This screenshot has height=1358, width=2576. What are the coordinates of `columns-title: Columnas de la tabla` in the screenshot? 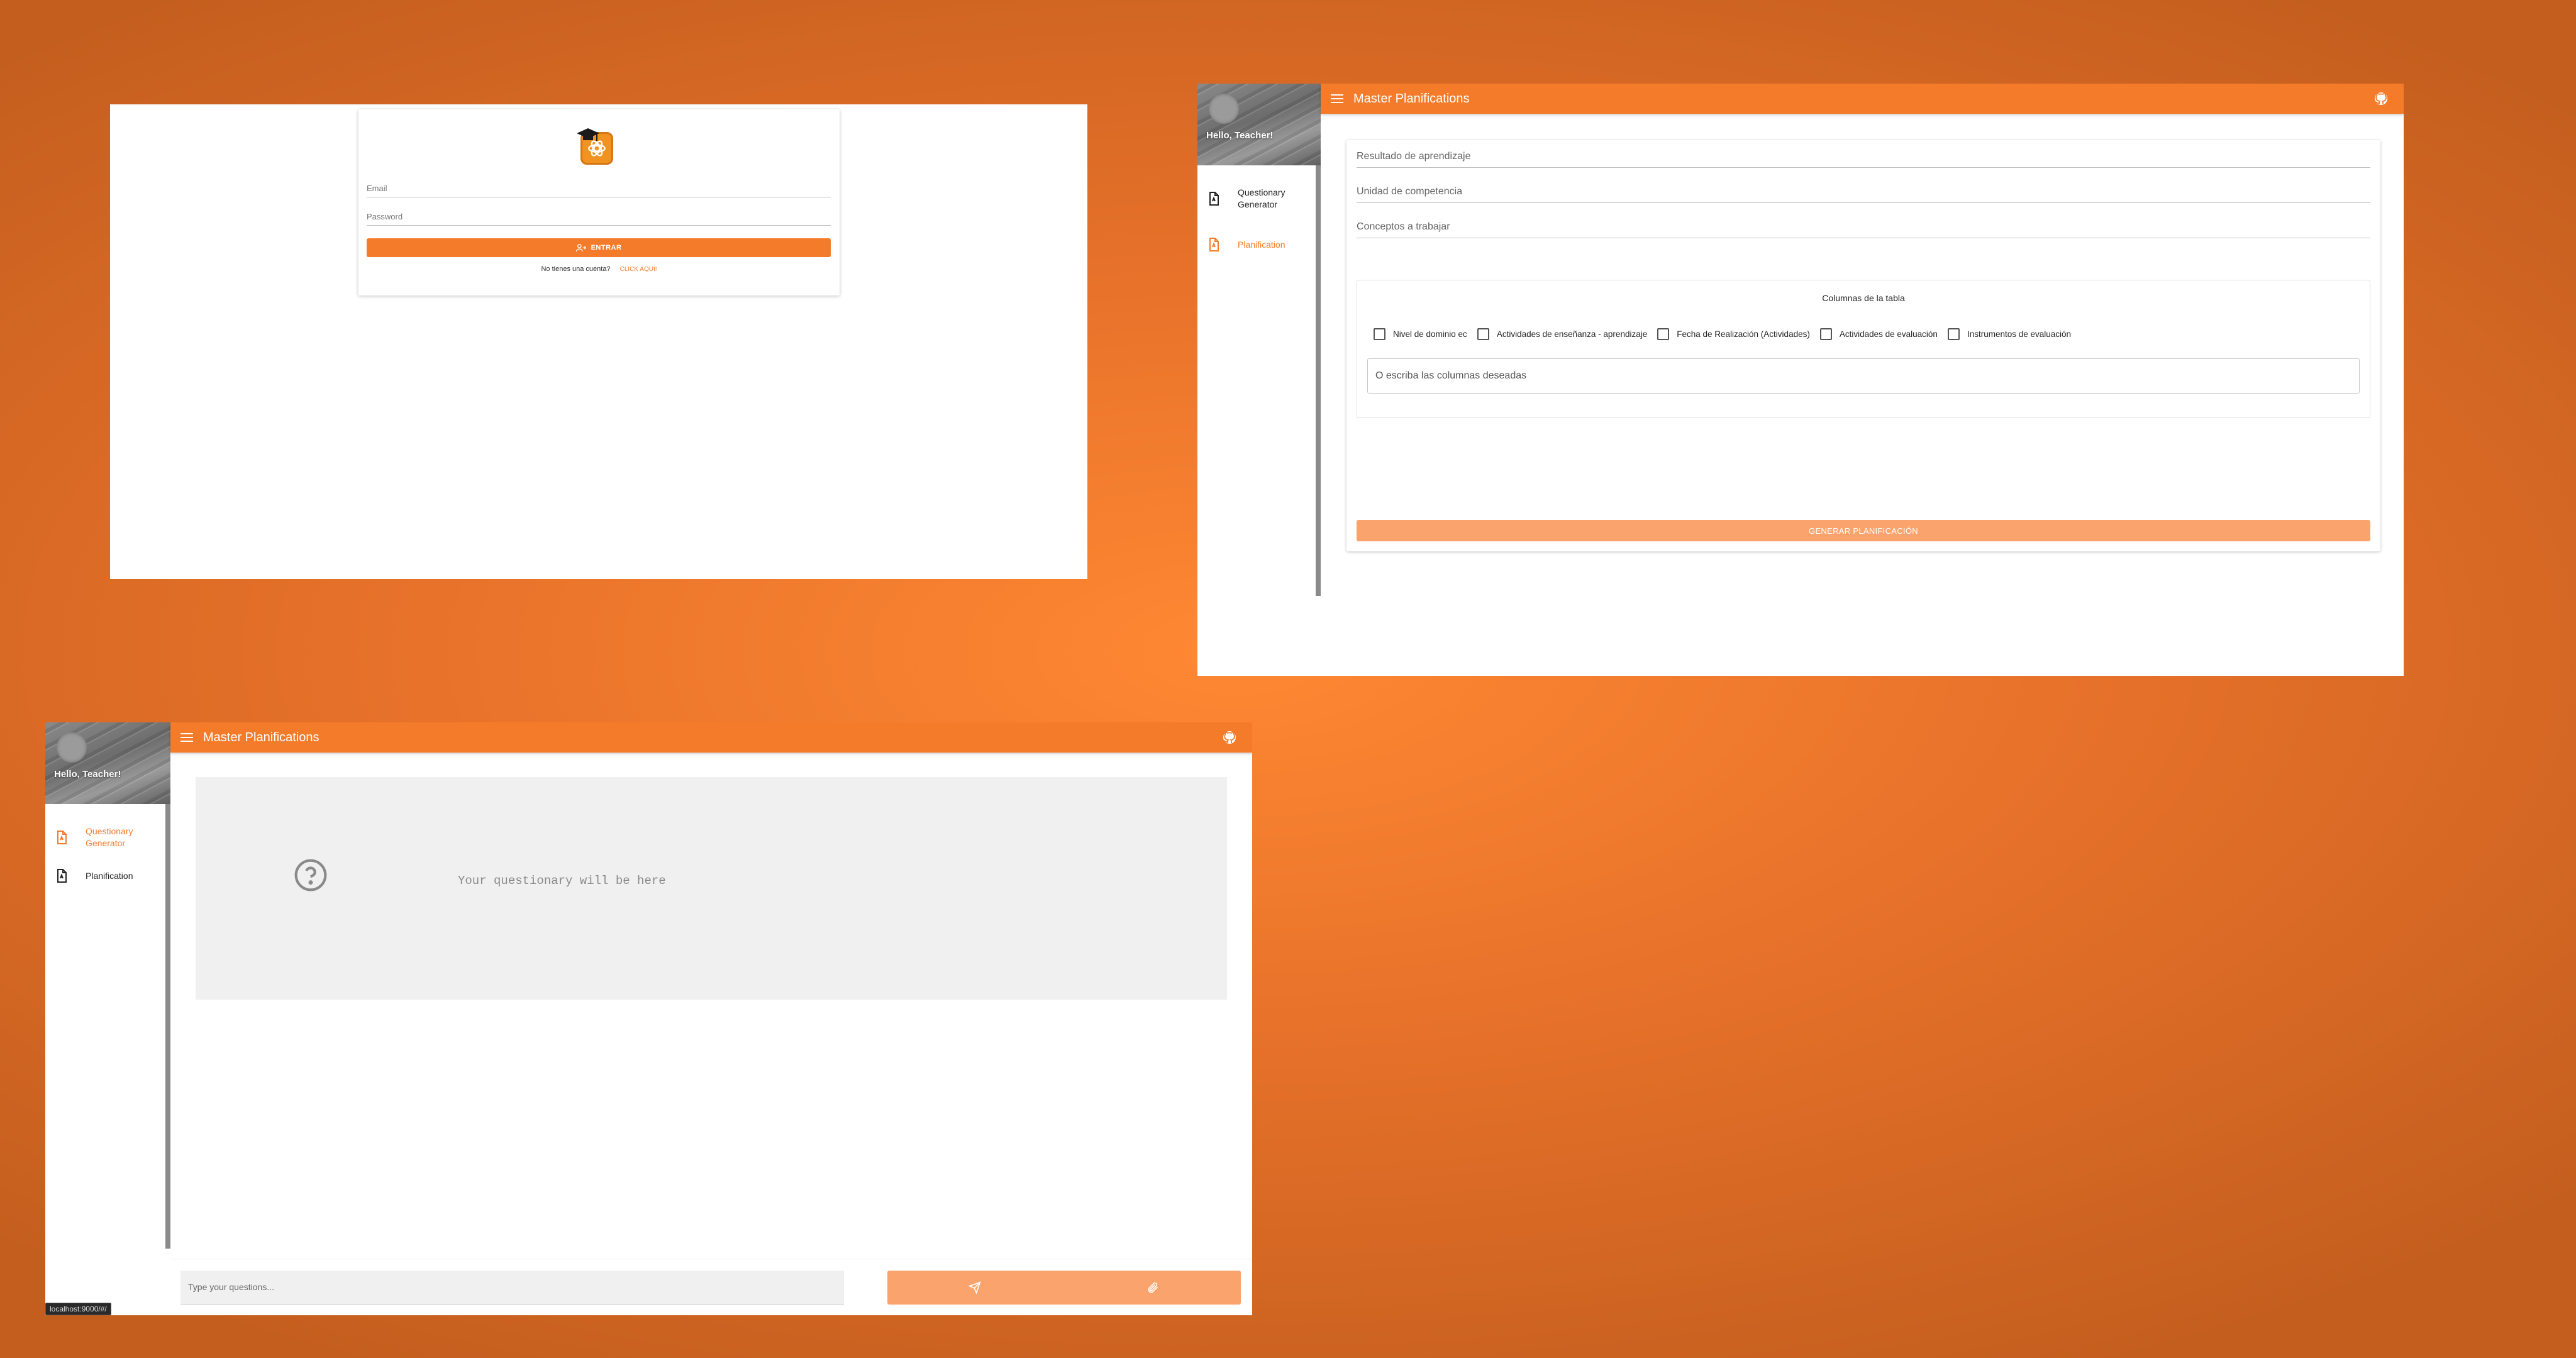 It's located at (1863, 298).